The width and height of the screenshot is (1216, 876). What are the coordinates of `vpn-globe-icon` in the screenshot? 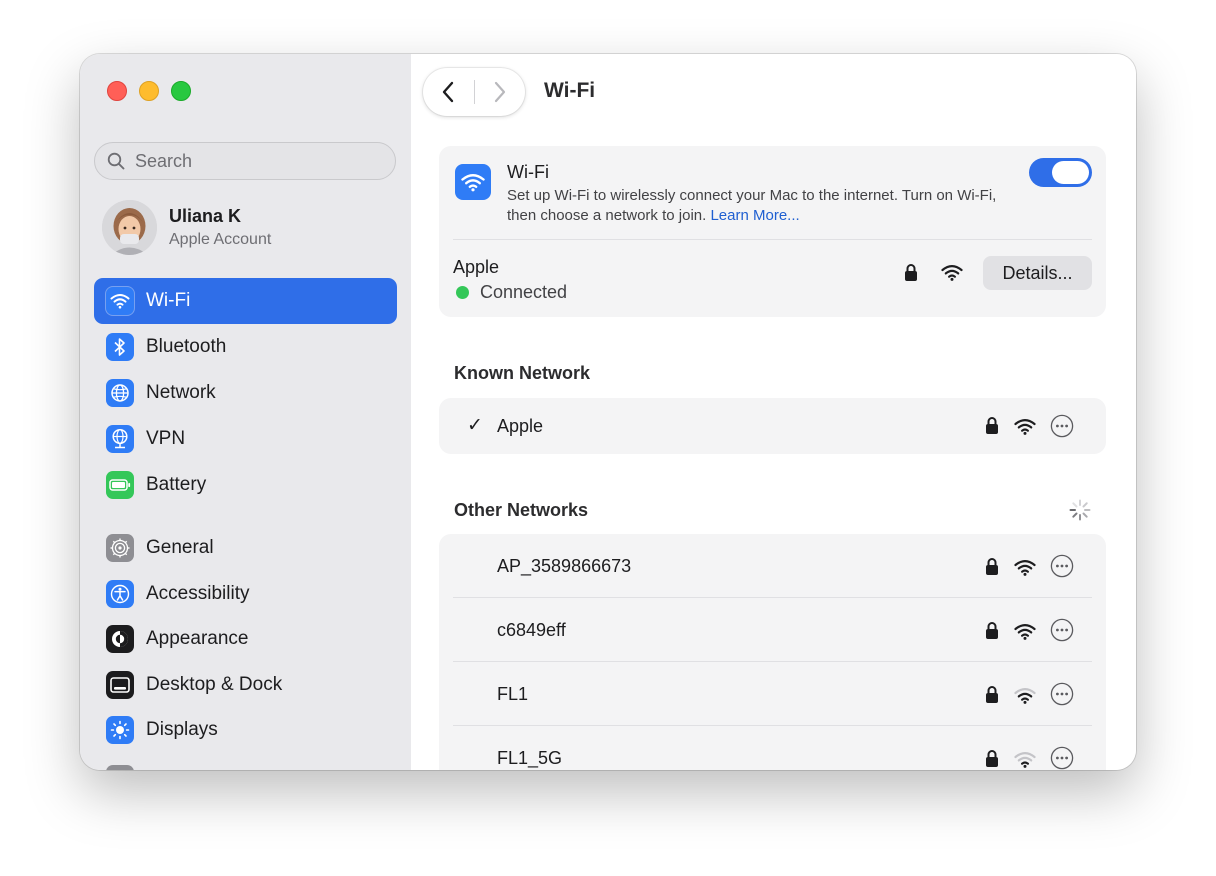 It's located at (120, 439).